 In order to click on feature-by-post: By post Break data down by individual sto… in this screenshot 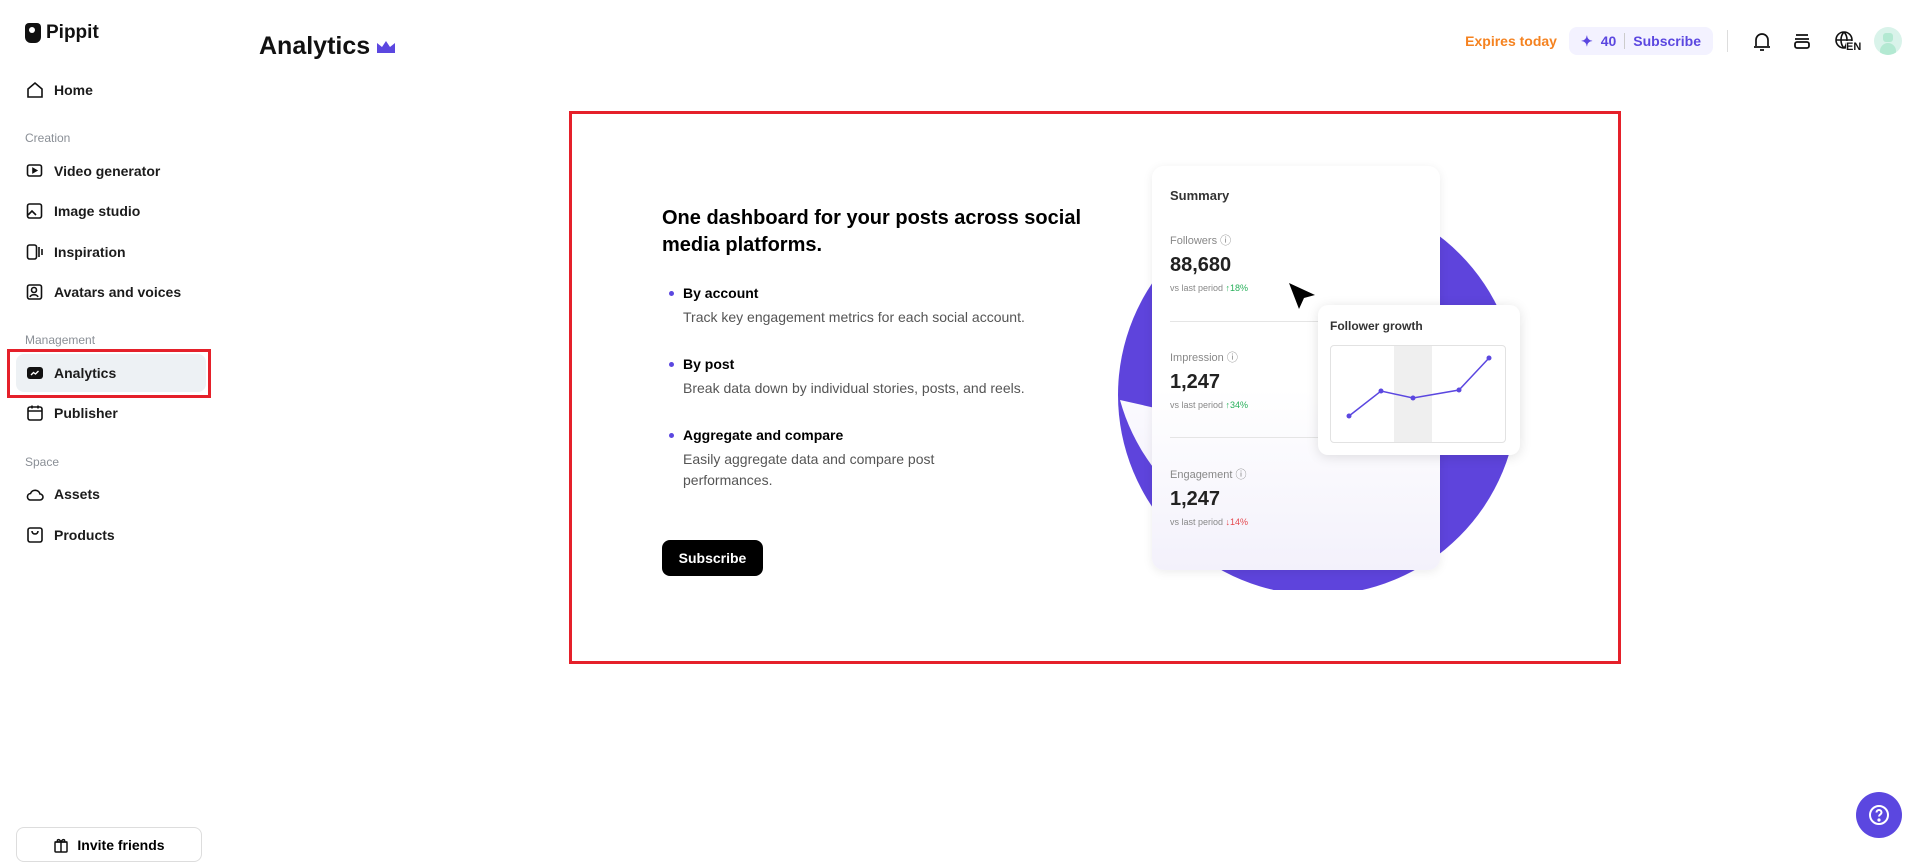, I will do `click(876, 377)`.